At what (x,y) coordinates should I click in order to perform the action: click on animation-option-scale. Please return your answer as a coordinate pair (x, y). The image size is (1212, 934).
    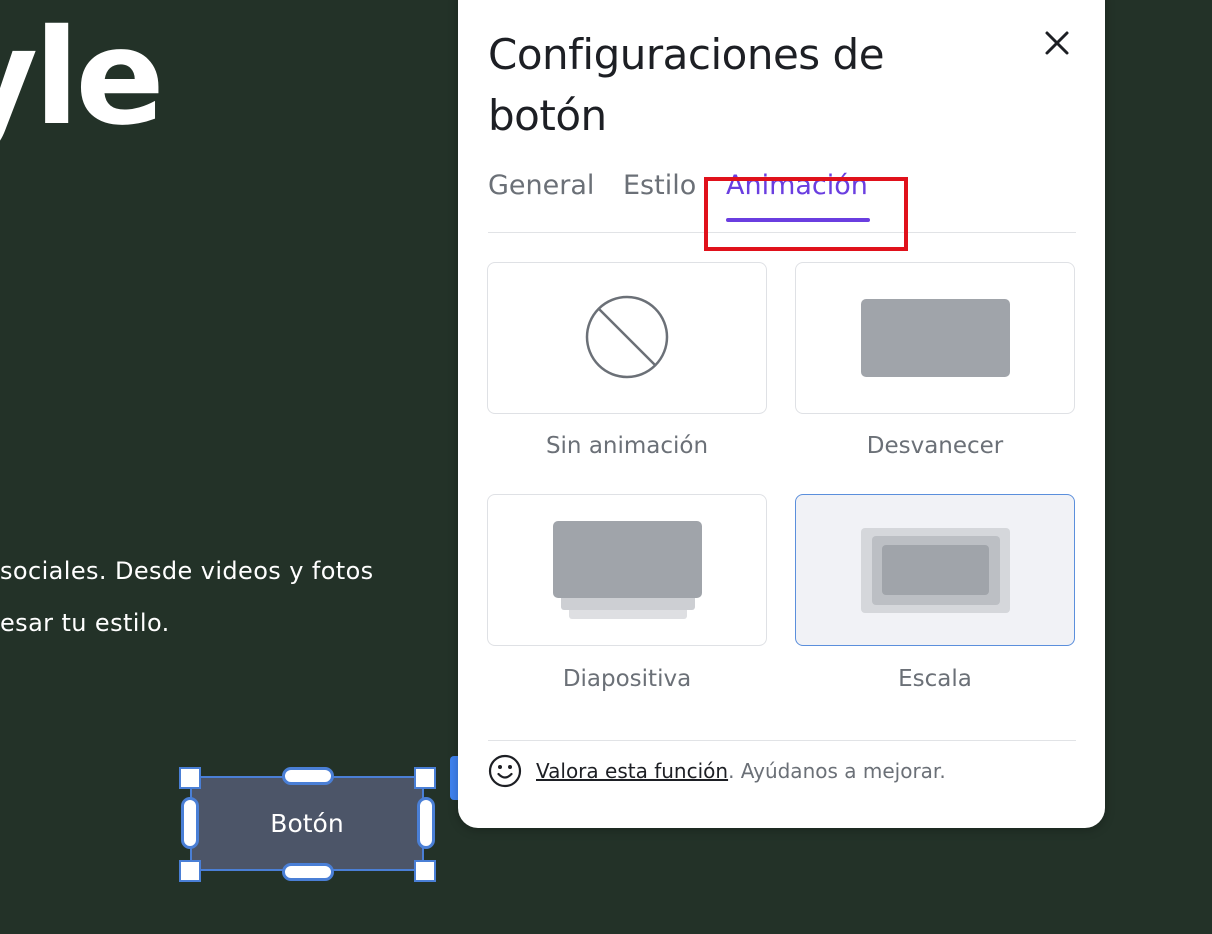
    Looking at the image, I should click on (935, 570).